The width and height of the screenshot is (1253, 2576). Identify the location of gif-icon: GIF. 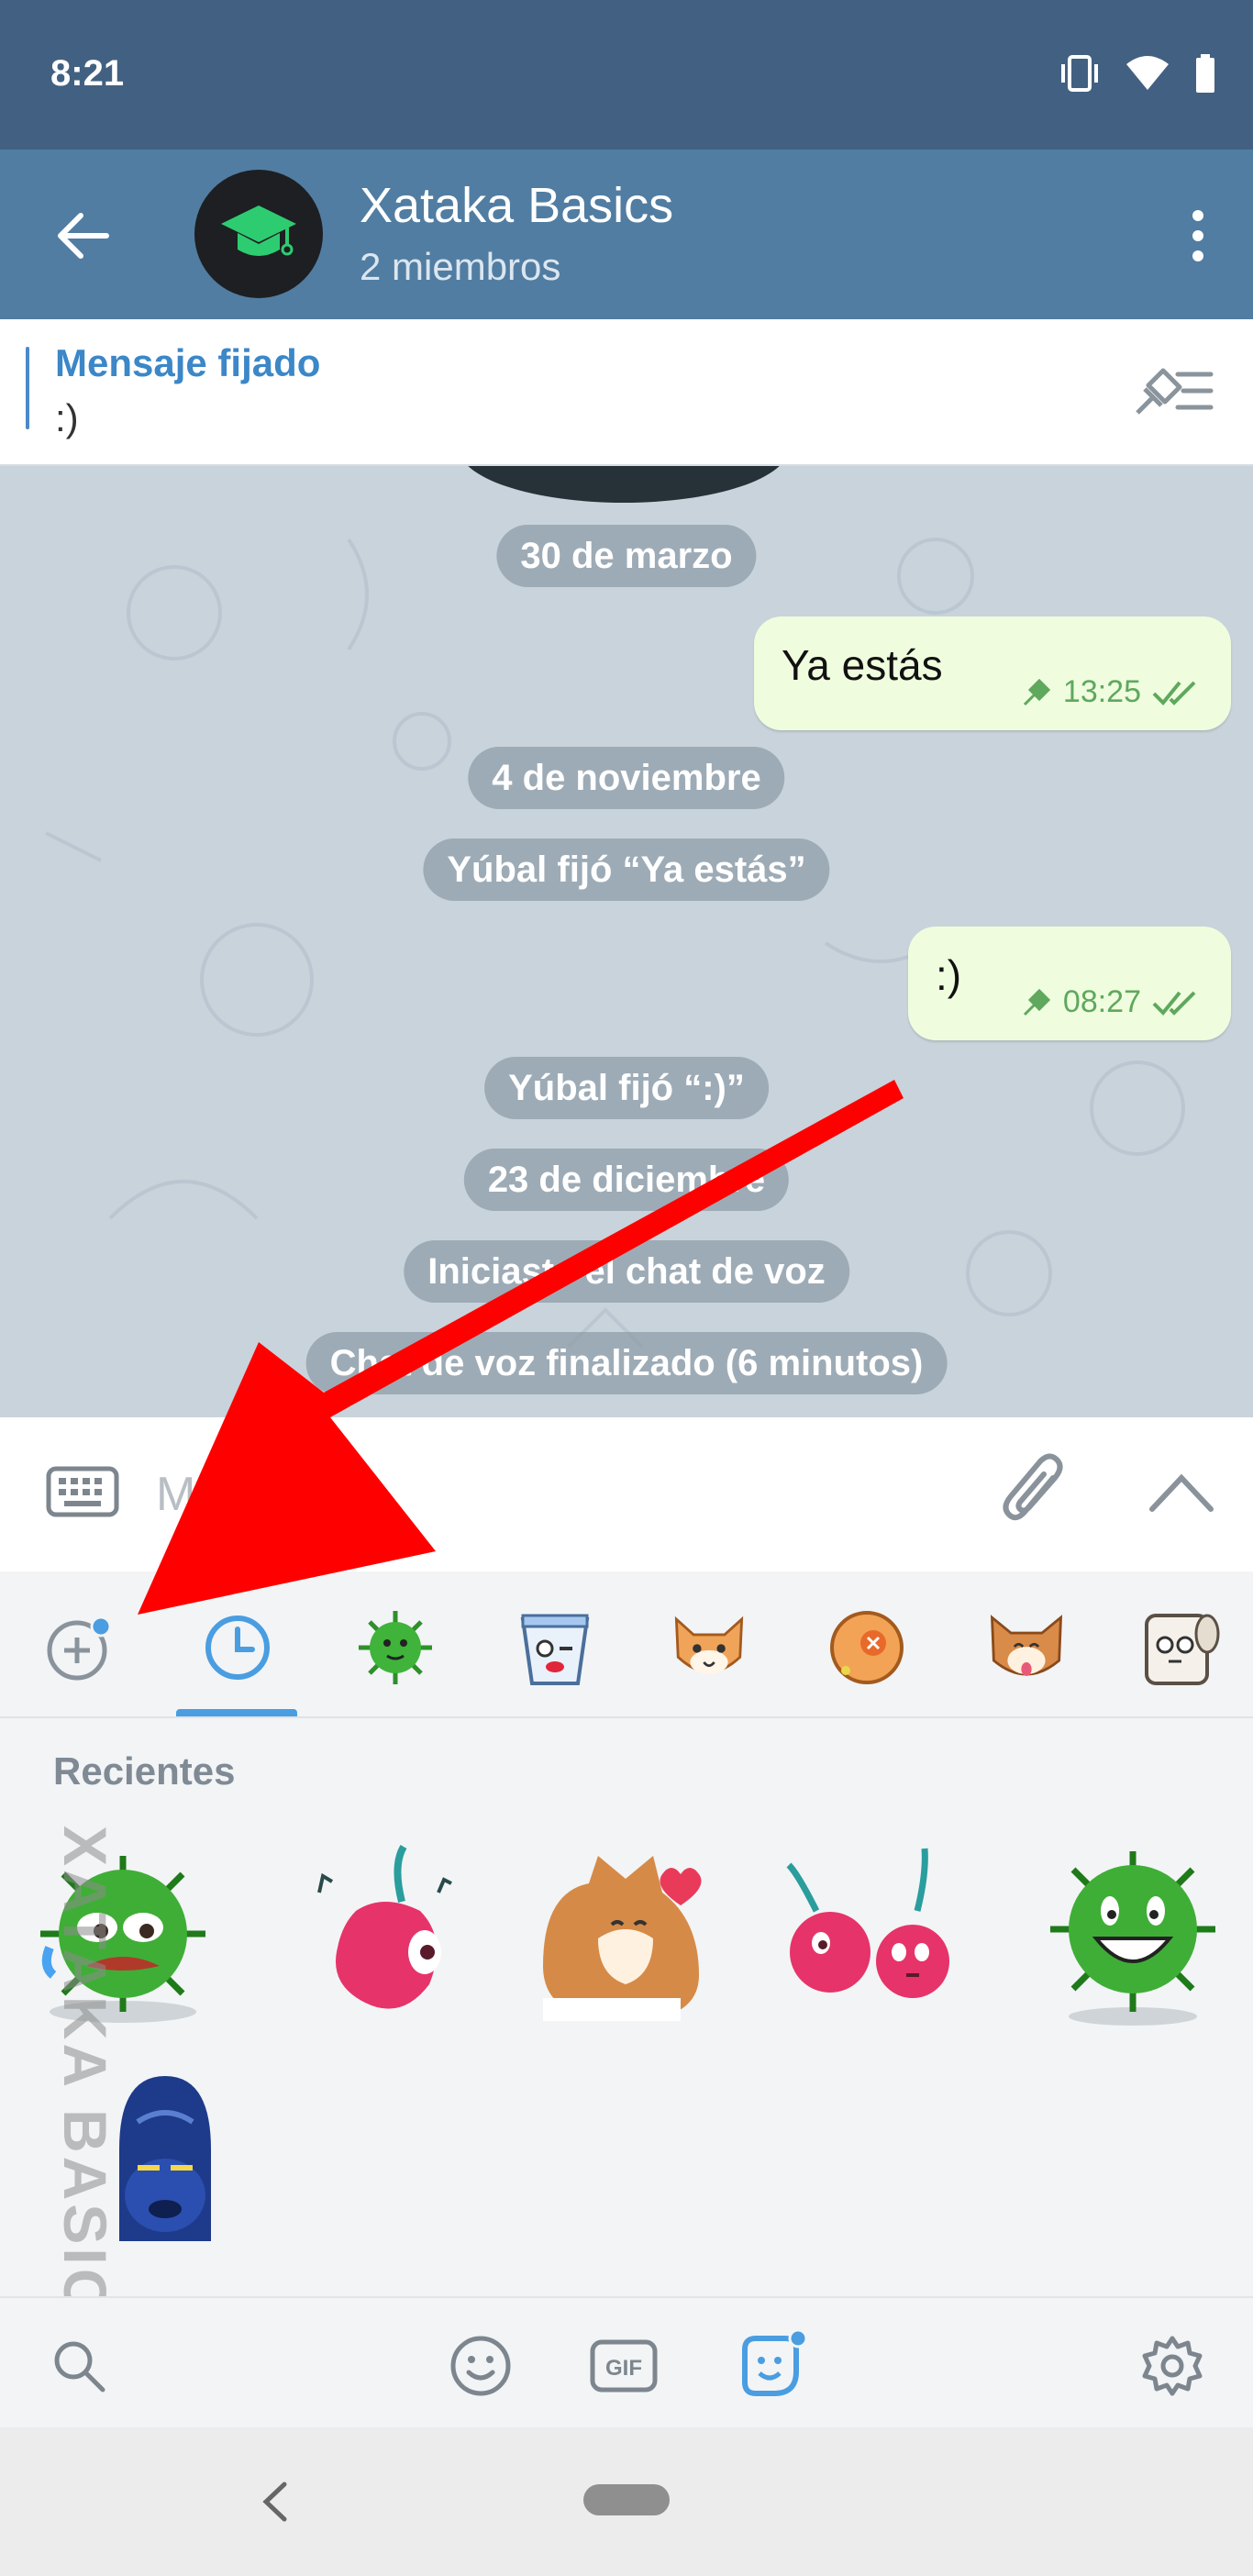
(624, 2366).